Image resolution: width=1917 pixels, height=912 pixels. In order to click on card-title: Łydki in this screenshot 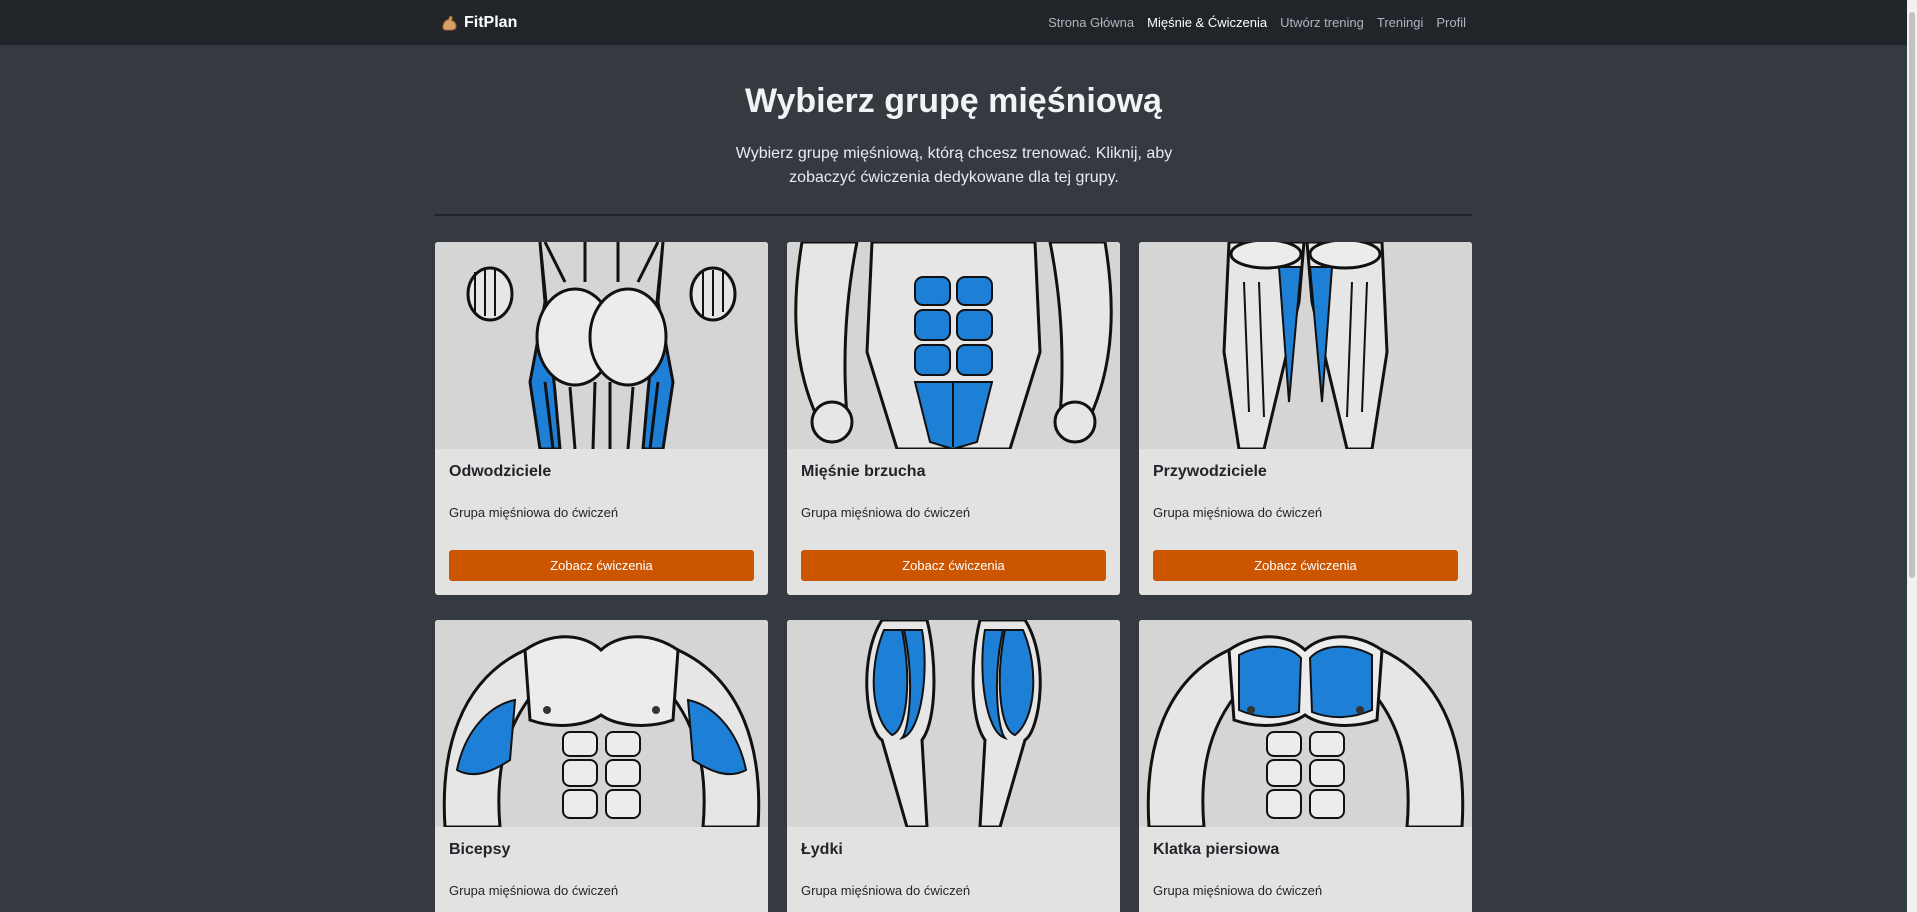, I will do `click(822, 849)`.